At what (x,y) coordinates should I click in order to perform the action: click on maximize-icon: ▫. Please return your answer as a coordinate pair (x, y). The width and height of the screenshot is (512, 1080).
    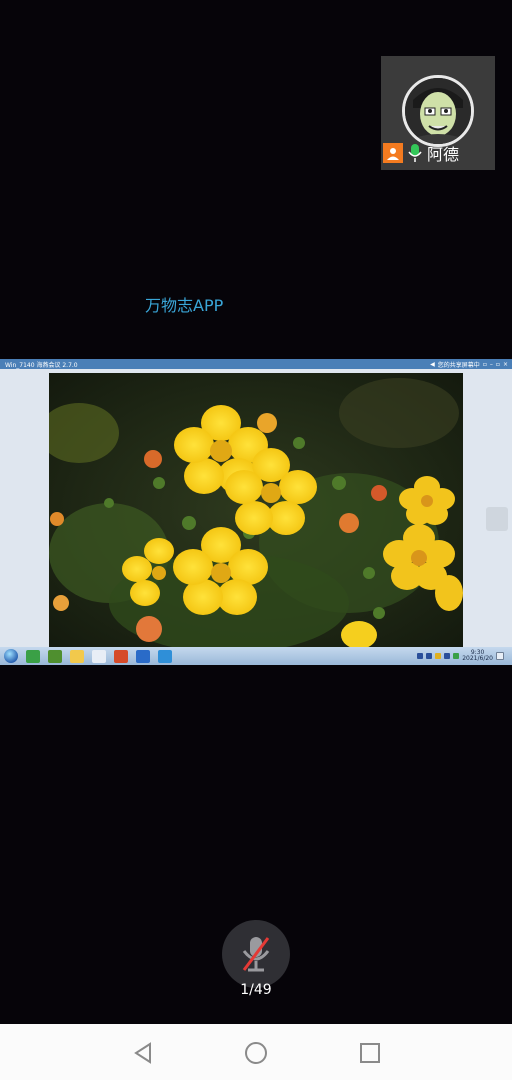
    Looking at the image, I should click on (497, 364).